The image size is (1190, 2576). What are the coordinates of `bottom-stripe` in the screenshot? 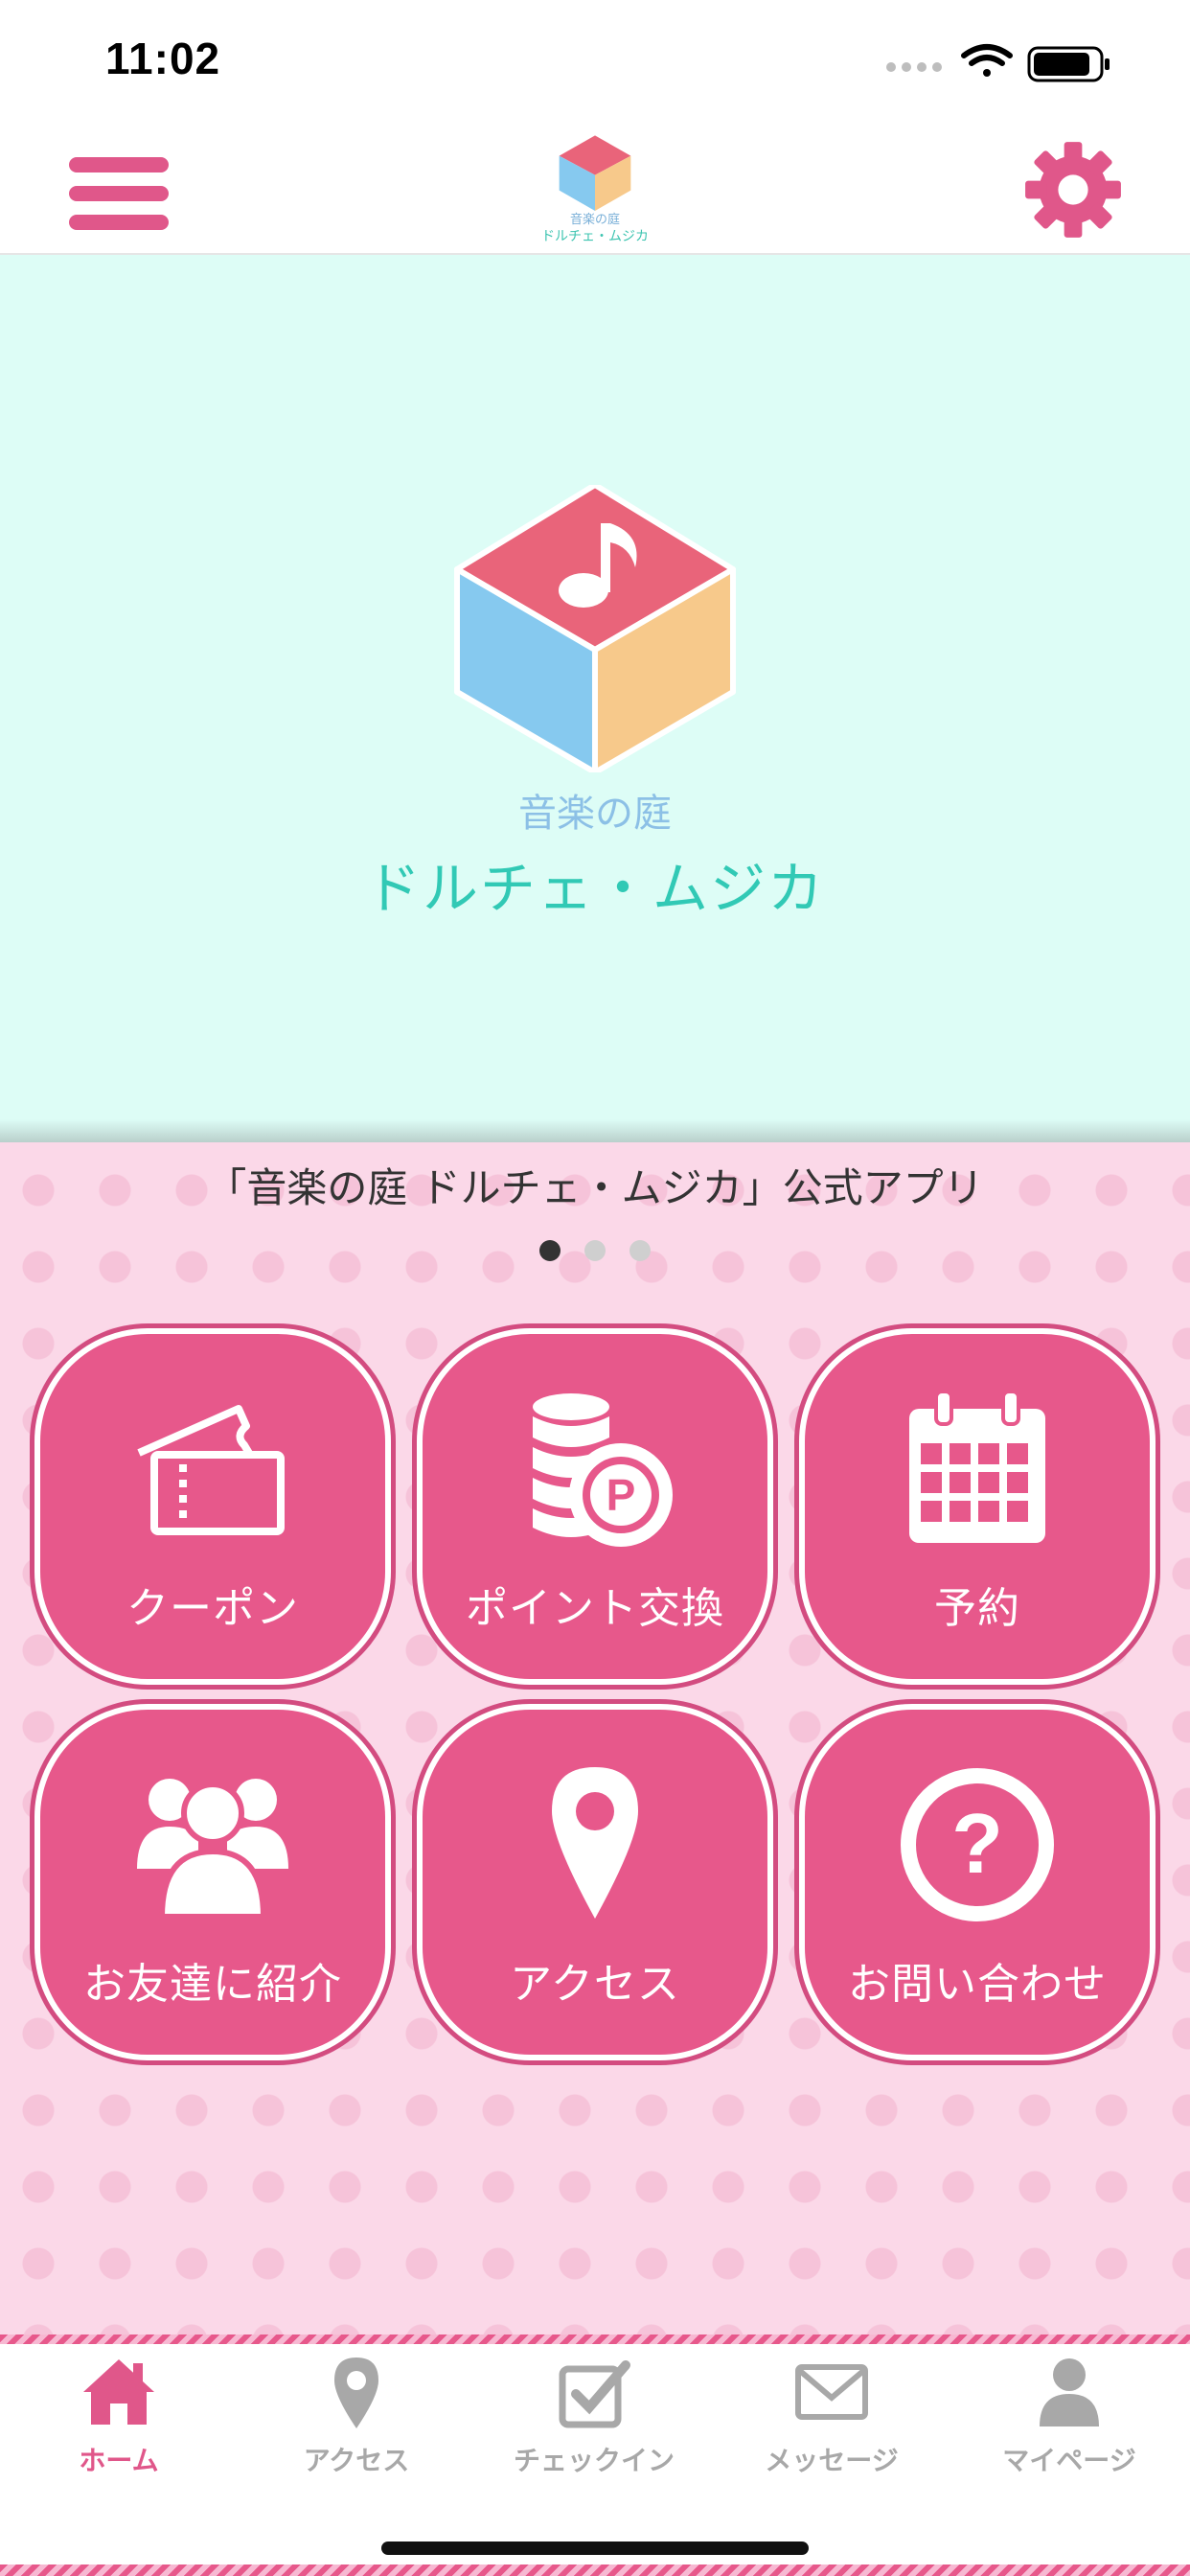 It's located at (595, 2570).